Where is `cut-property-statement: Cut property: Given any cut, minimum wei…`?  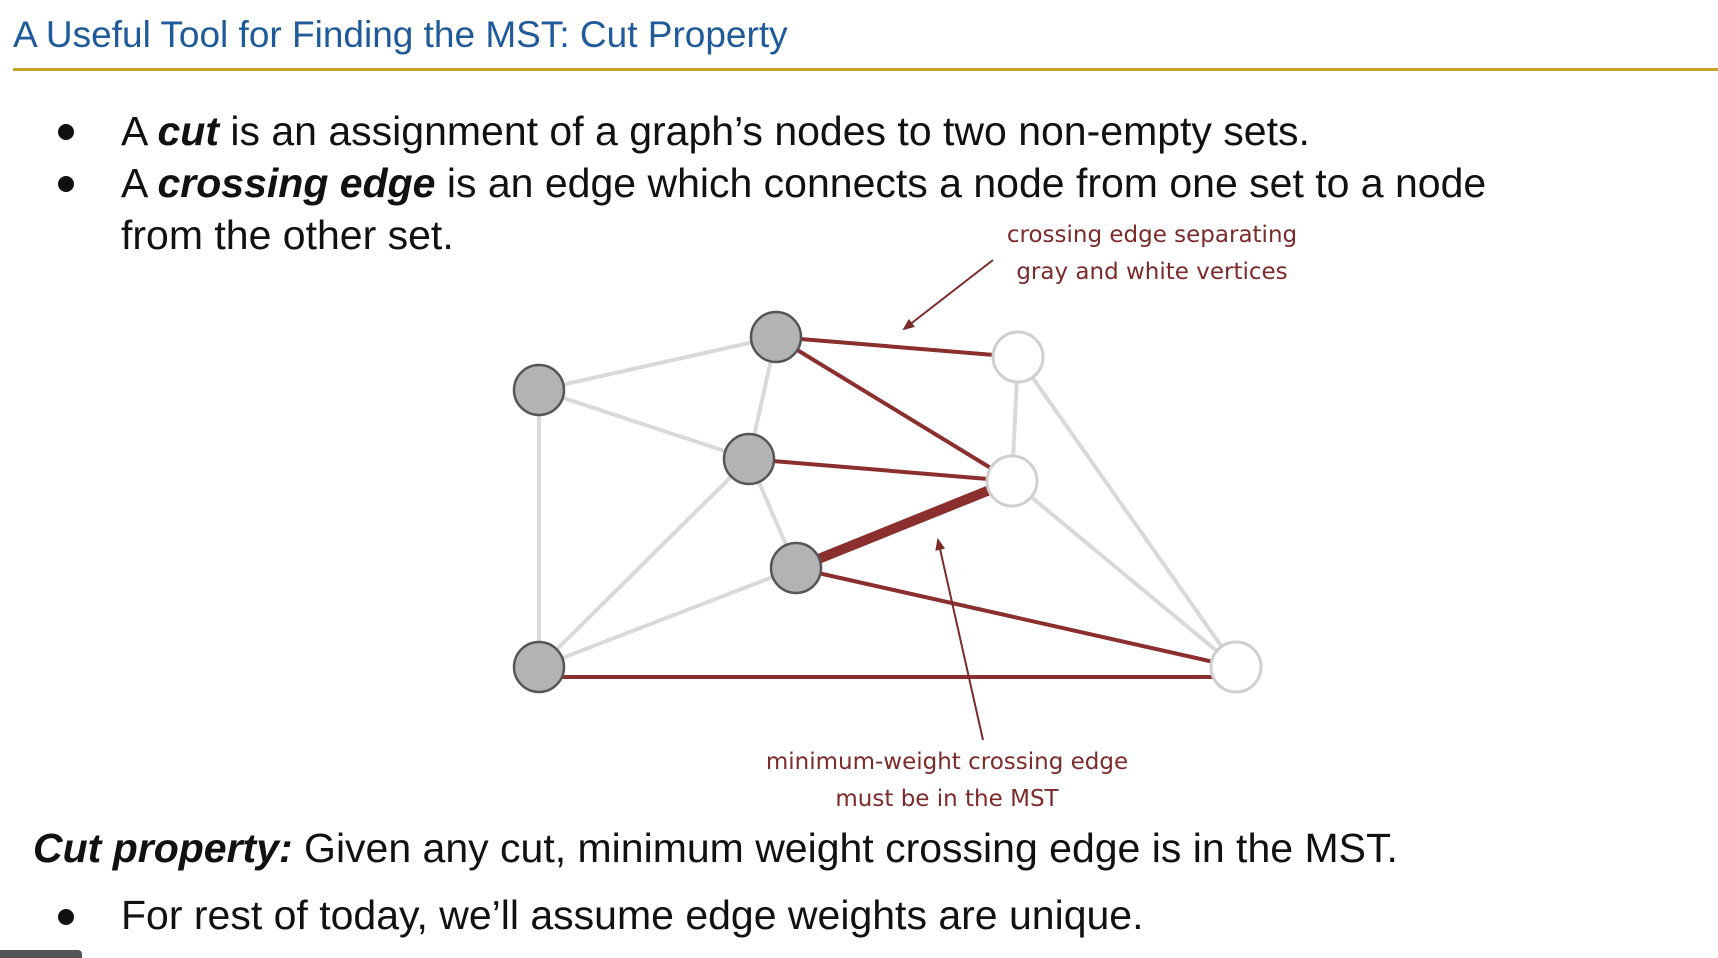
cut-property-statement: Cut property: Given any cut, minimum wei… is located at coordinates (715, 848).